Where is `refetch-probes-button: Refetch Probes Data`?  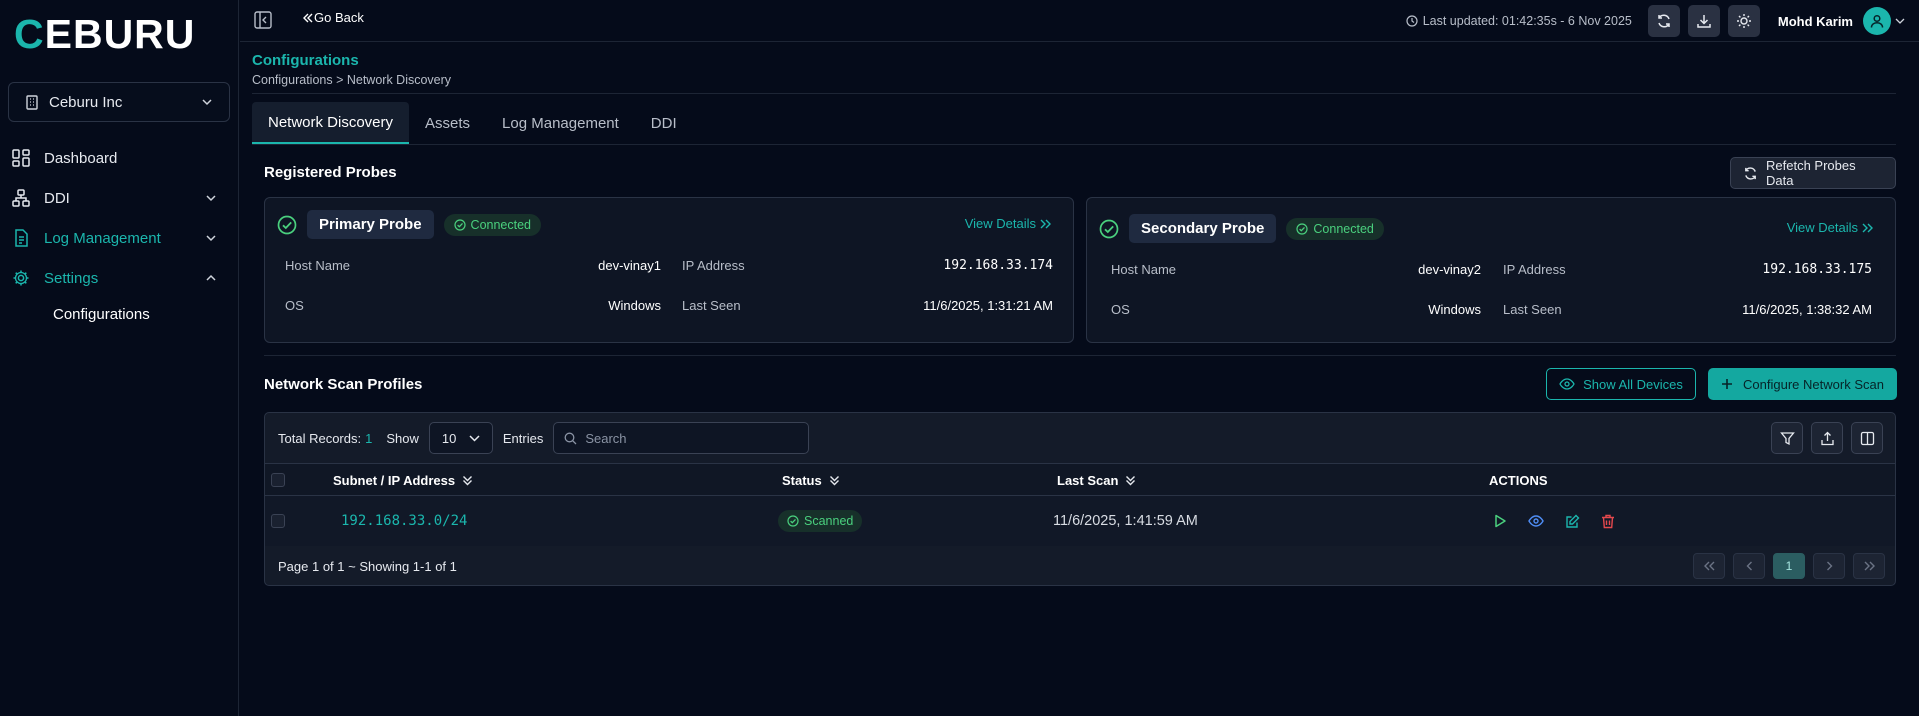 refetch-probes-button: Refetch Probes Data is located at coordinates (1813, 173).